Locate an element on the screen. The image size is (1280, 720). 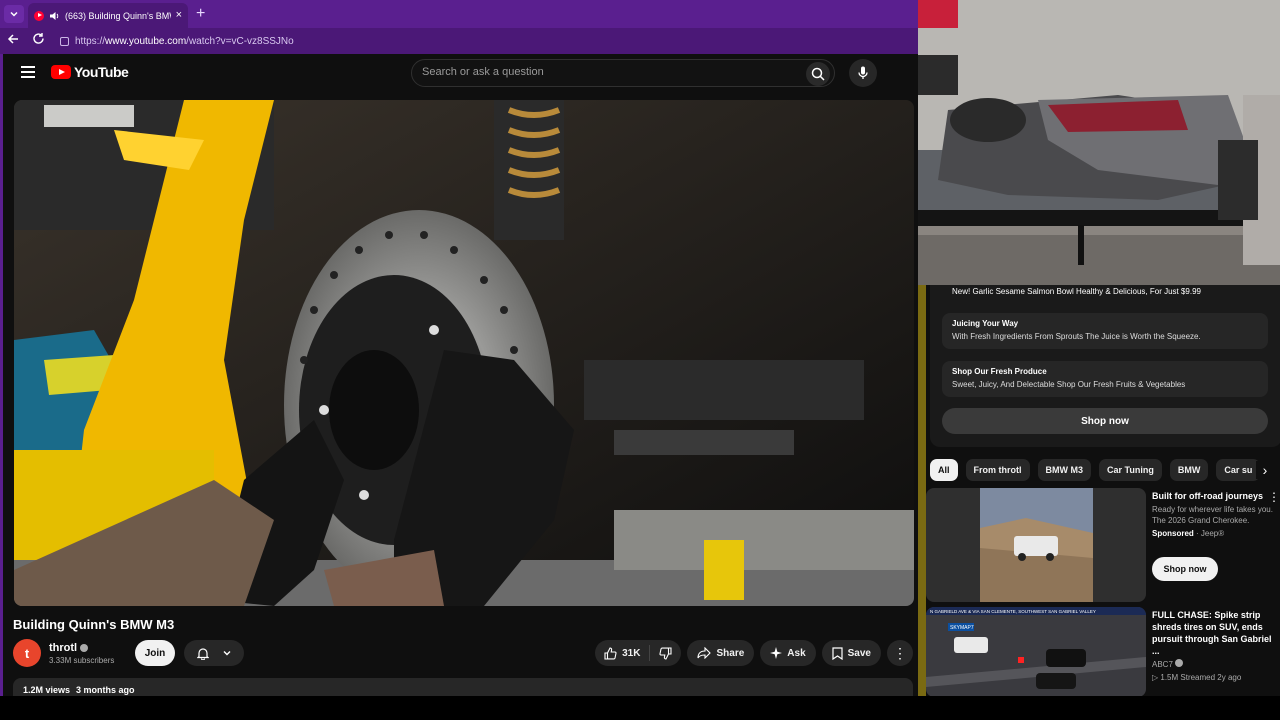
youtube-masthead: YouTube is located at coordinates (462, 73).